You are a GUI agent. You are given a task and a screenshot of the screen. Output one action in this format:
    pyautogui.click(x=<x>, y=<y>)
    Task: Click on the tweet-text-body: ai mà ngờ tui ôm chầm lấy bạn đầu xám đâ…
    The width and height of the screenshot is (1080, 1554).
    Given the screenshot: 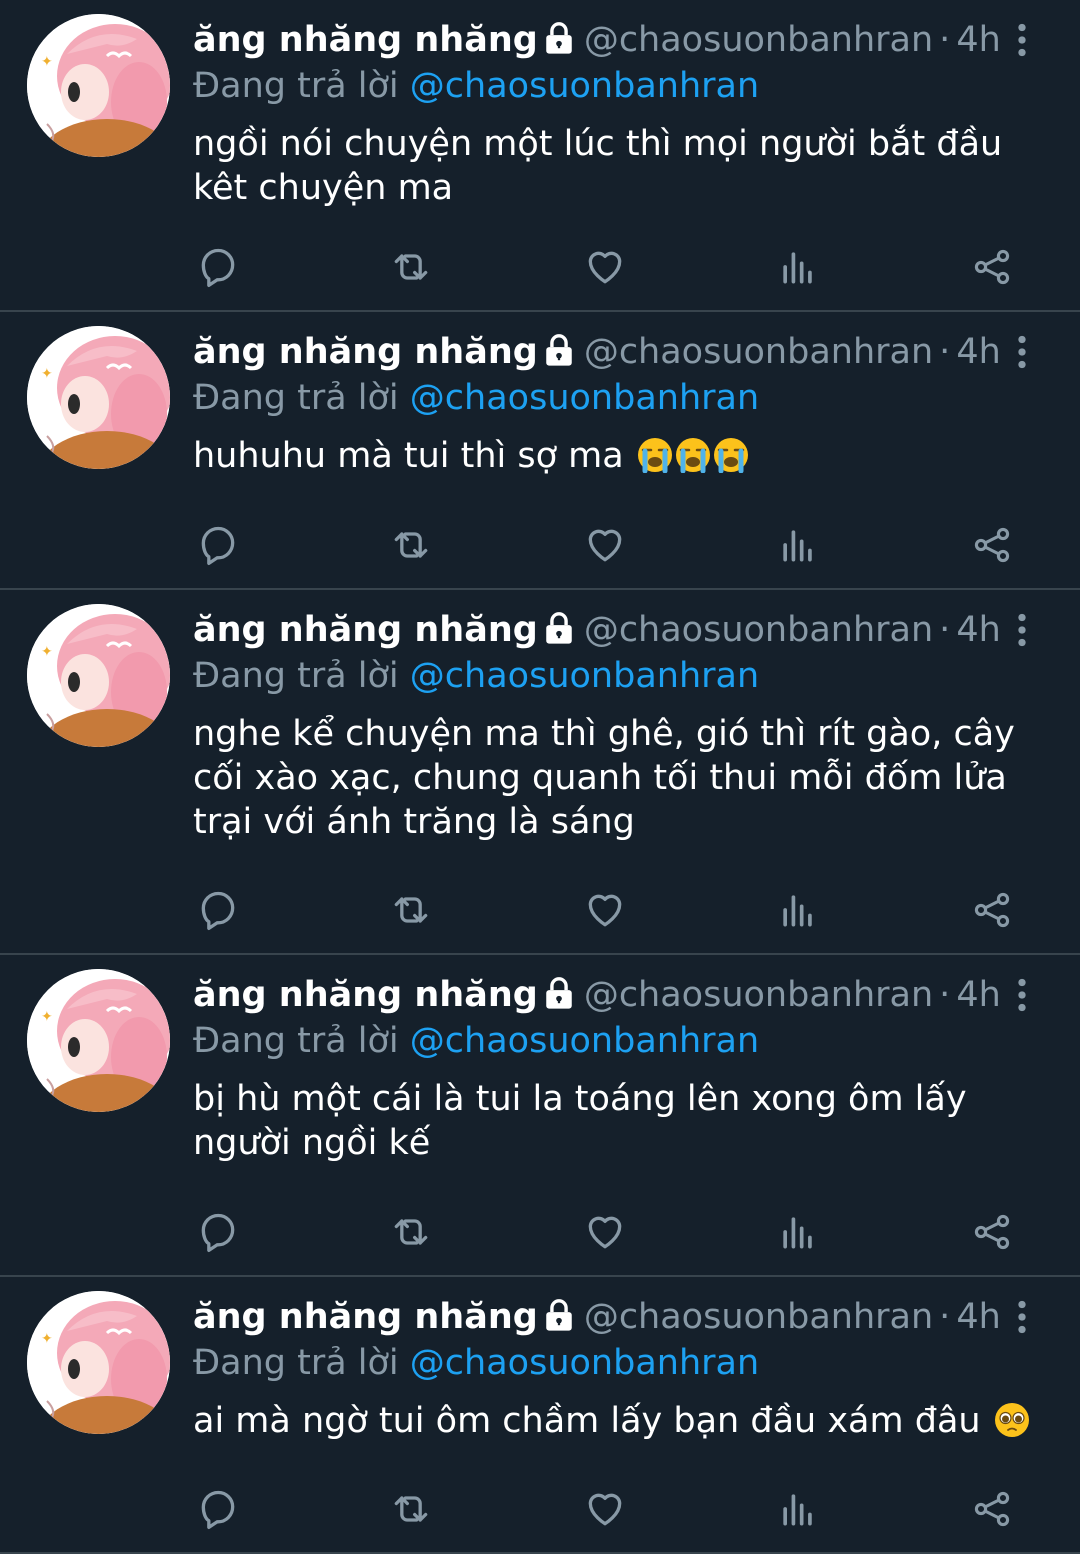 What is the action you would take?
    pyautogui.click(x=587, y=1421)
    